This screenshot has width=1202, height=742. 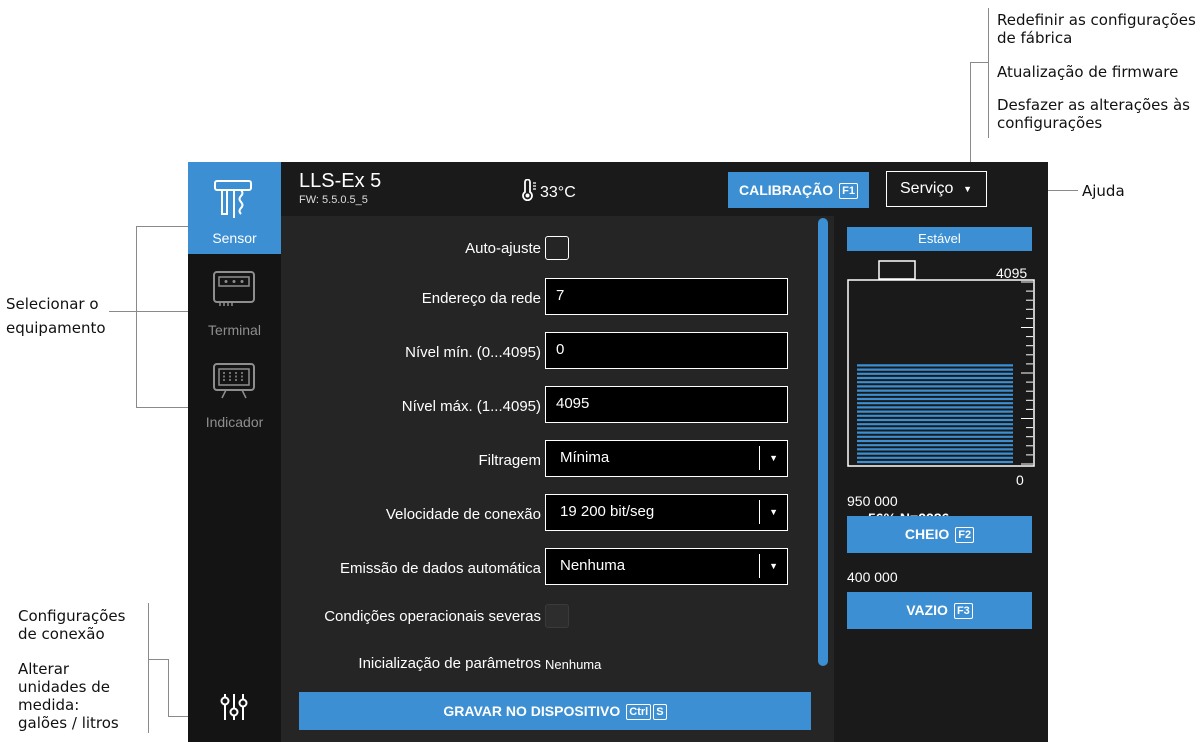 What do you see at coordinates (471, 406) in the screenshot?
I see `max-level-label: Nível máx. (1...4095)` at bounding box center [471, 406].